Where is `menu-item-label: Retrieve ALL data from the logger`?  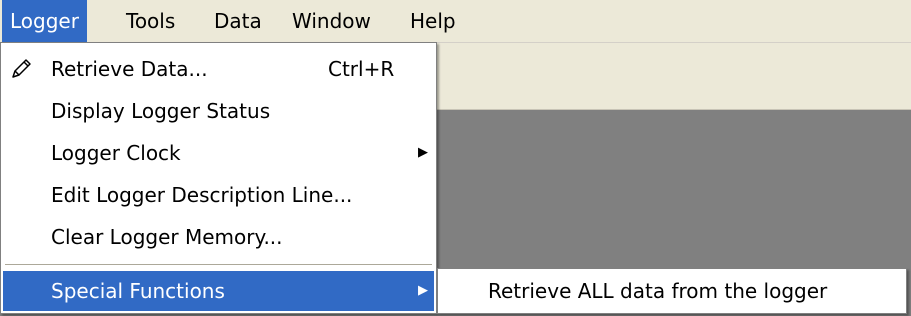
menu-item-label: Retrieve ALL data from the logger is located at coordinates (658, 291).